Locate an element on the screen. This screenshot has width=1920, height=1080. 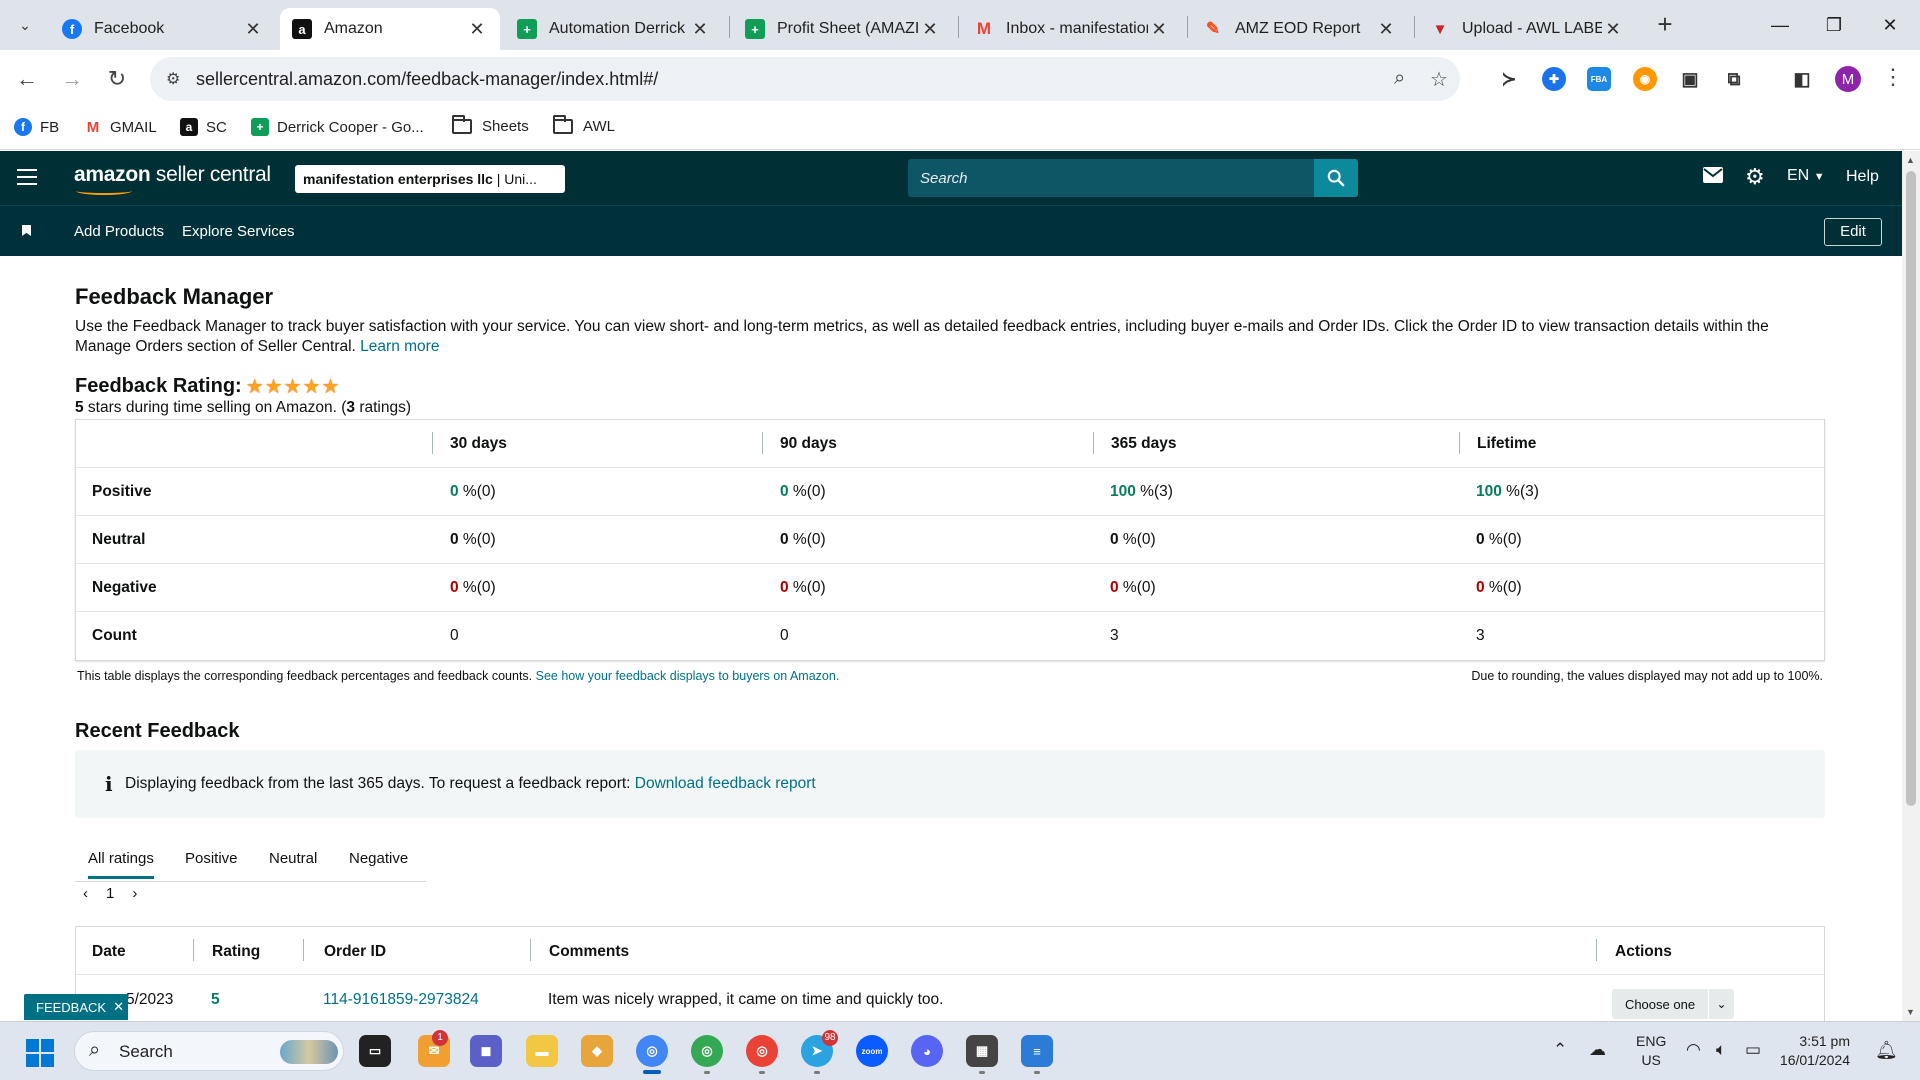
tray-chevron-icon: ⌃ is located at coordinates (1560, 1050).